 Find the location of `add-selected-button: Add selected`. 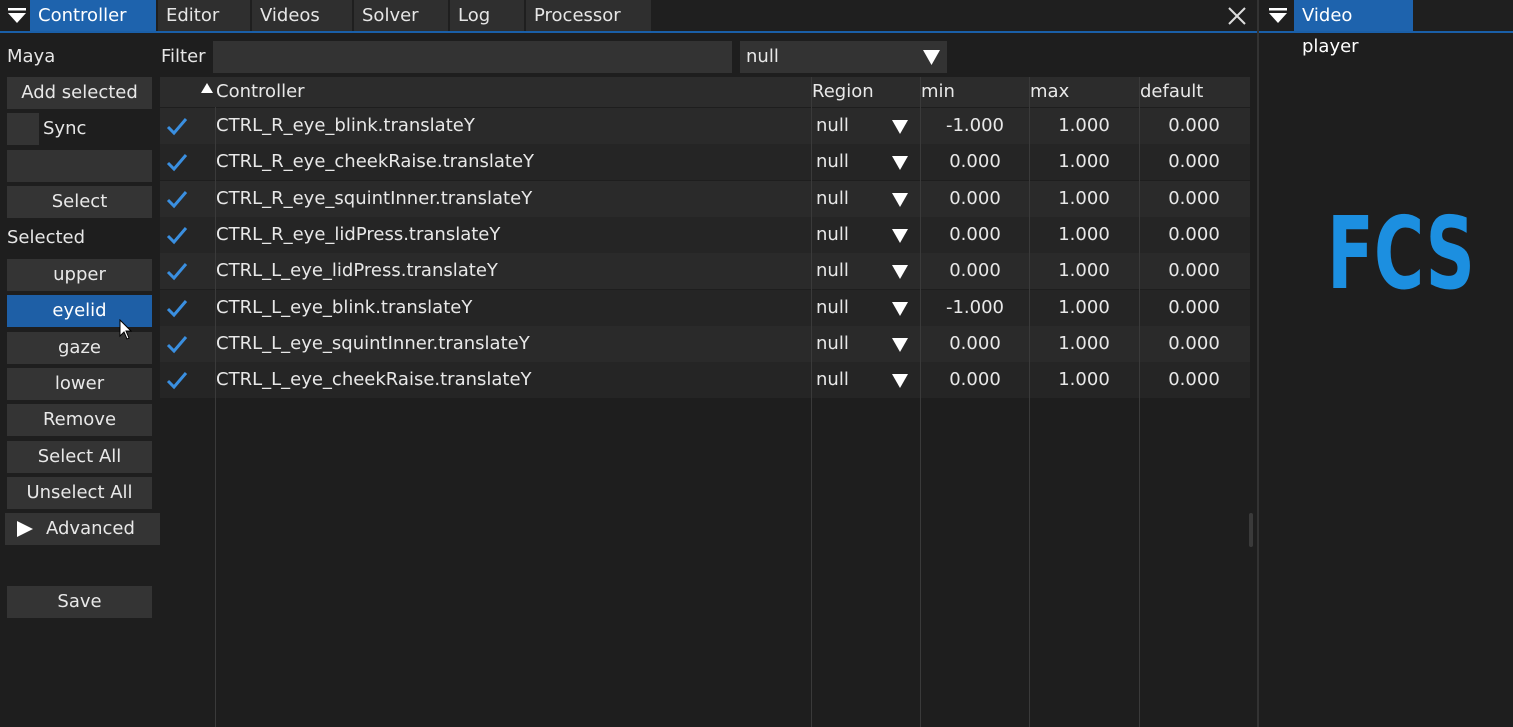

add-selected-button: Add selected is located at coordinates (79, 93).